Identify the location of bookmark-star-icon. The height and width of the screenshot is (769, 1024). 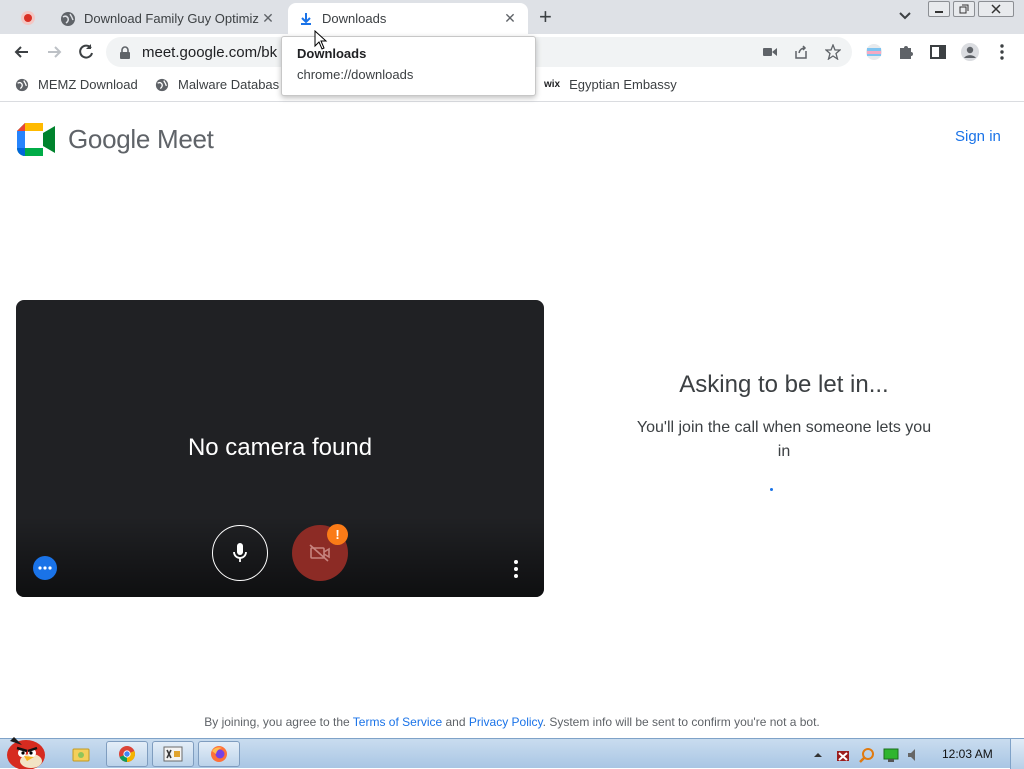
(833, 52).